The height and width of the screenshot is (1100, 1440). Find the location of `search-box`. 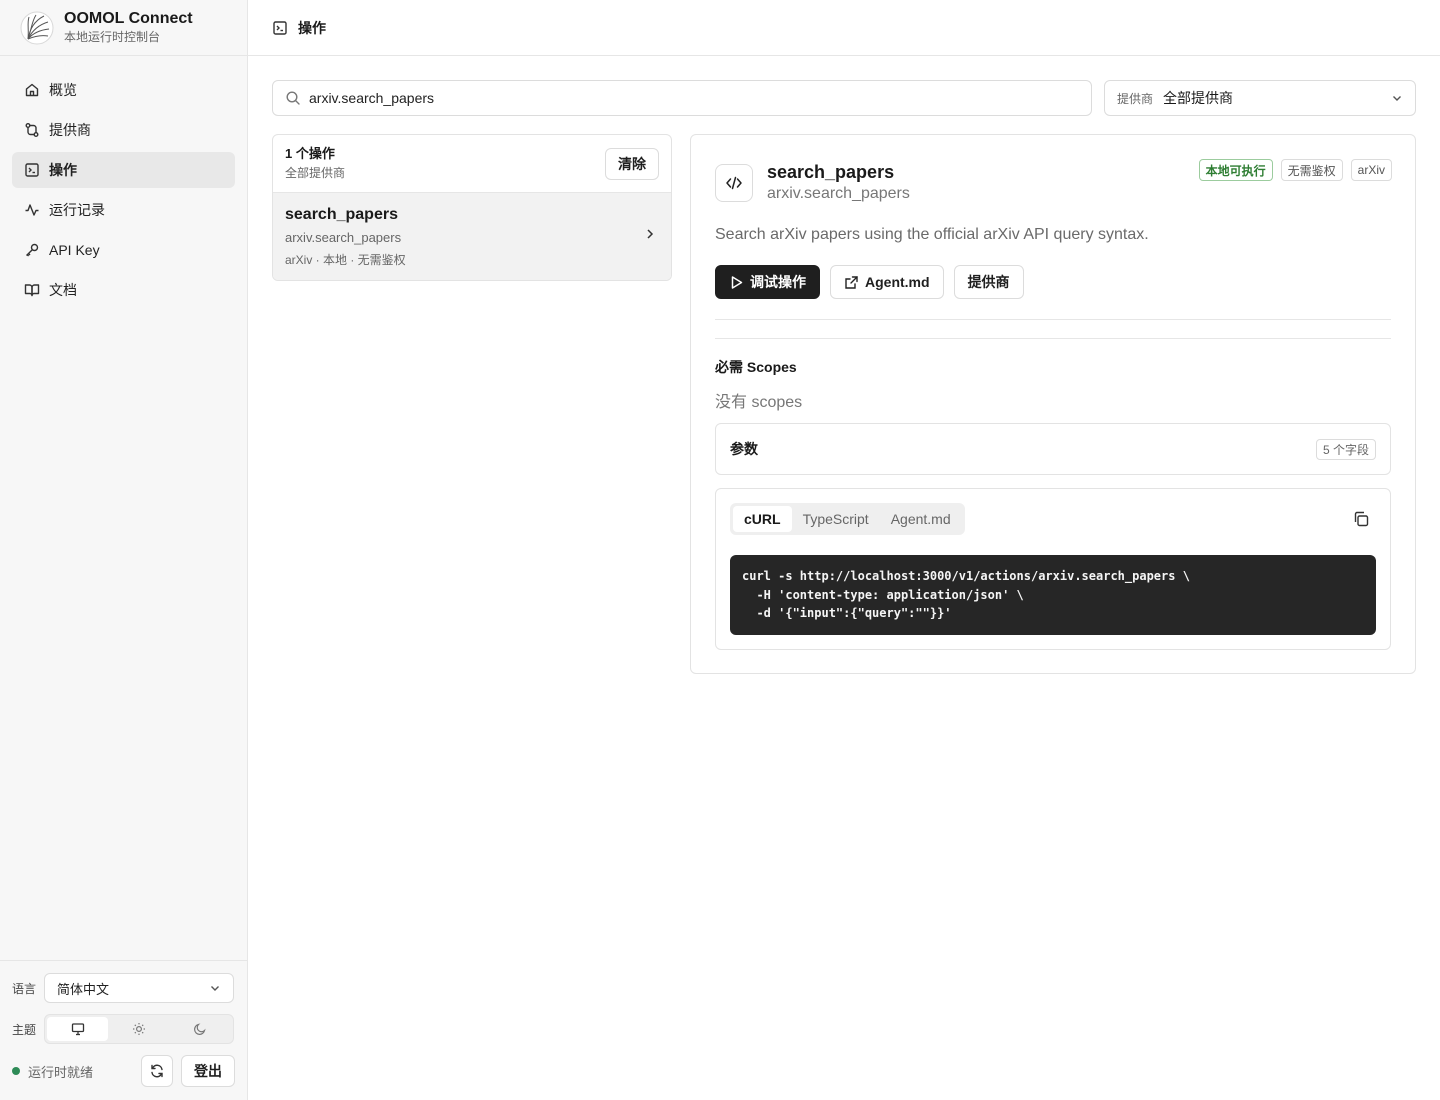

search-box is located at coordinates (682, 98).